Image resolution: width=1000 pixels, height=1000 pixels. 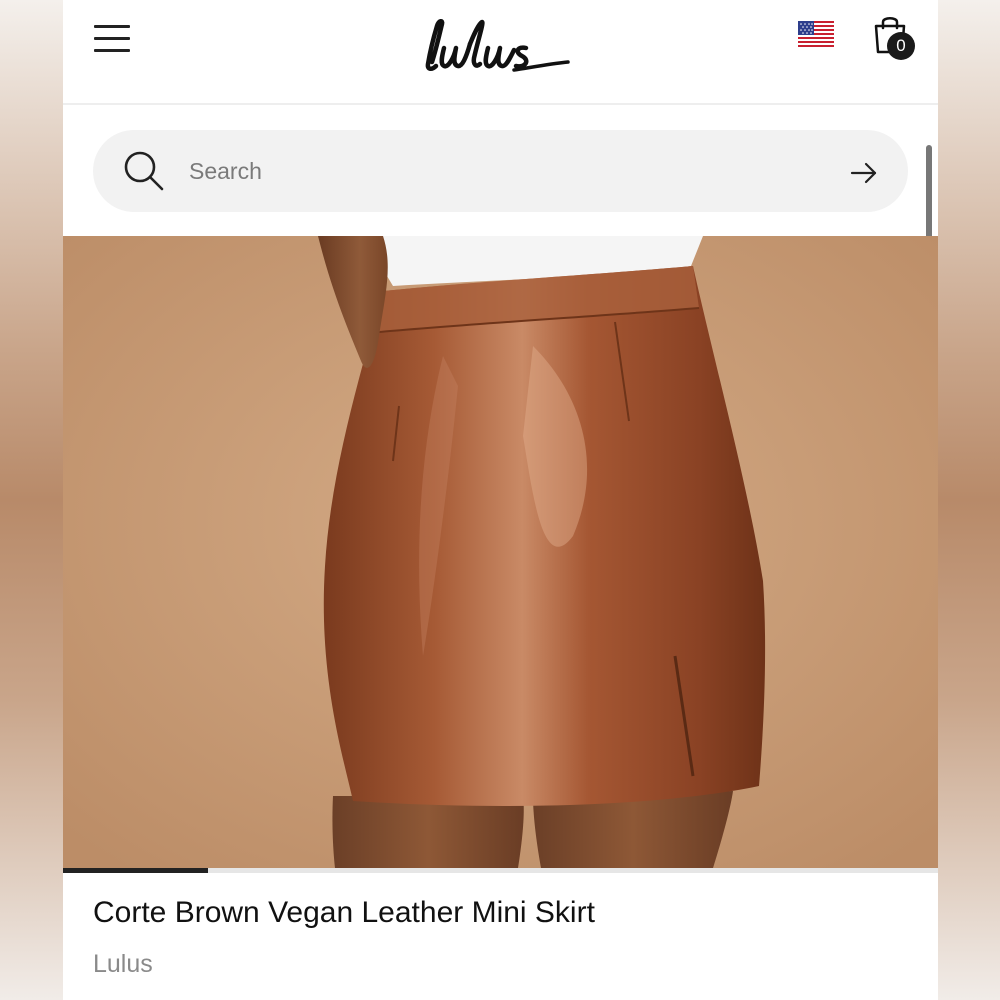 What do you see at coordinates (144, 171) in the screenshot?
I see `search-icon` at bounding box center [144, 171].